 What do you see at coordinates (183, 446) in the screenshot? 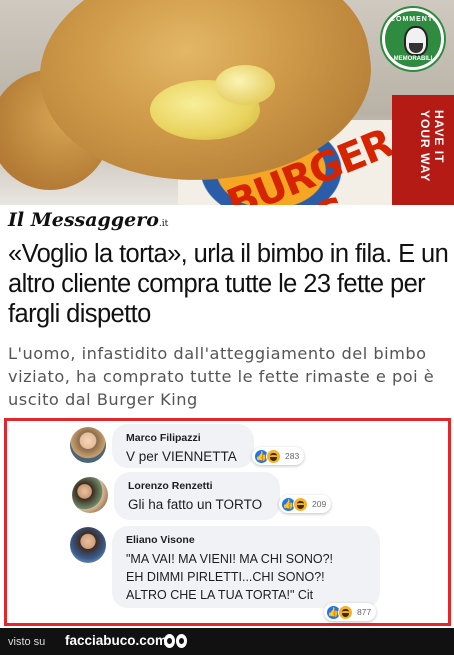
I see `comment-bubble: Marco Filipazzi V per VIENNETTA` at bounding box center [183, 446].